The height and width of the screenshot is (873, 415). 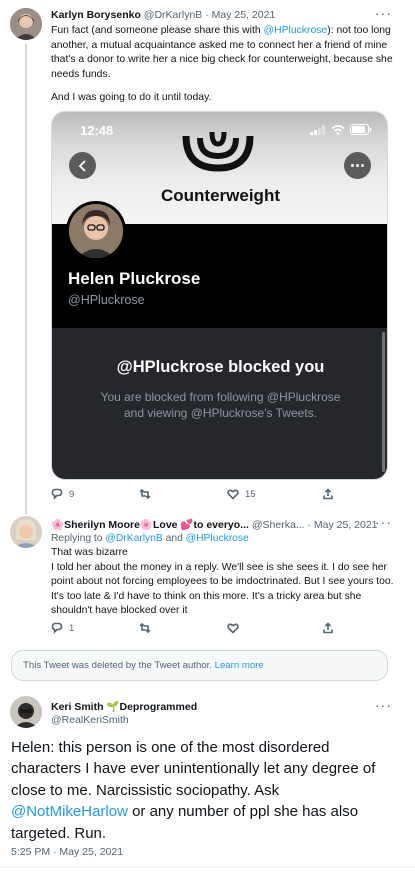 I want to click on reply-count: 9, so click(x=72, y=494).